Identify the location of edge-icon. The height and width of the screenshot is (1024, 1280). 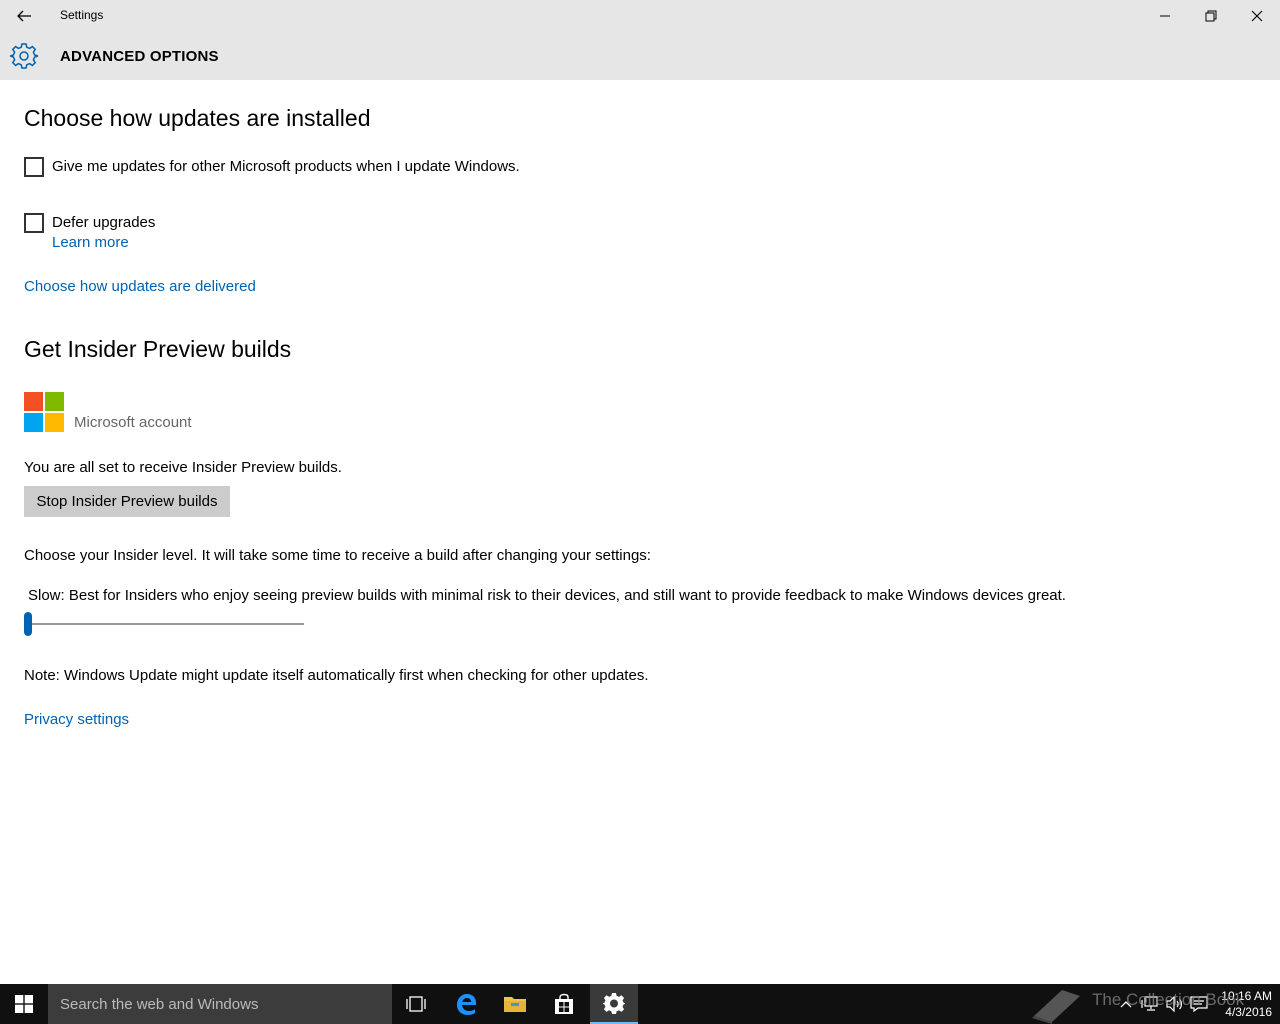
(466, 1004).